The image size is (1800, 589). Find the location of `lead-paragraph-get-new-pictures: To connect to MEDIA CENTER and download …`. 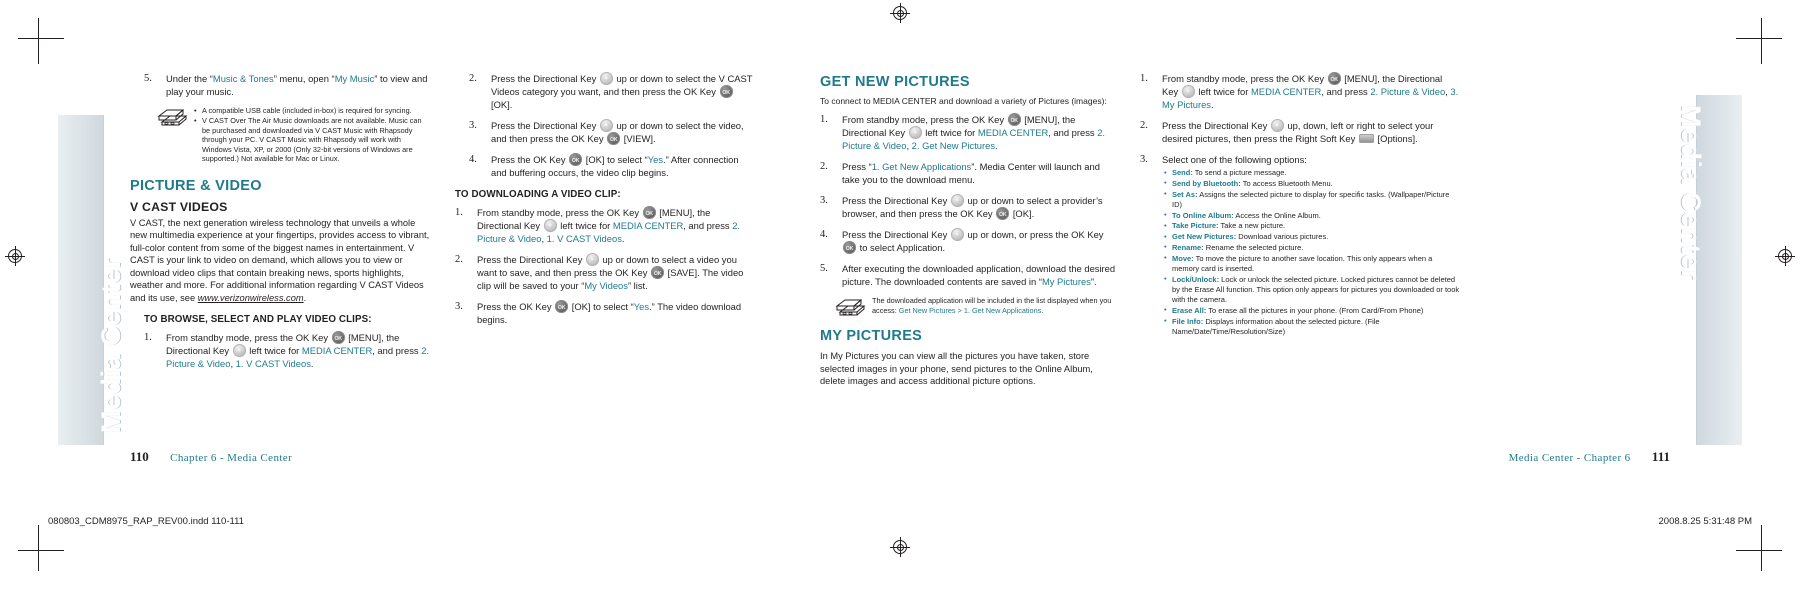

lead-paragraph-get-new-pictures: To connect to MEDIA CENTER and download … is located at coordinates (963, 101).